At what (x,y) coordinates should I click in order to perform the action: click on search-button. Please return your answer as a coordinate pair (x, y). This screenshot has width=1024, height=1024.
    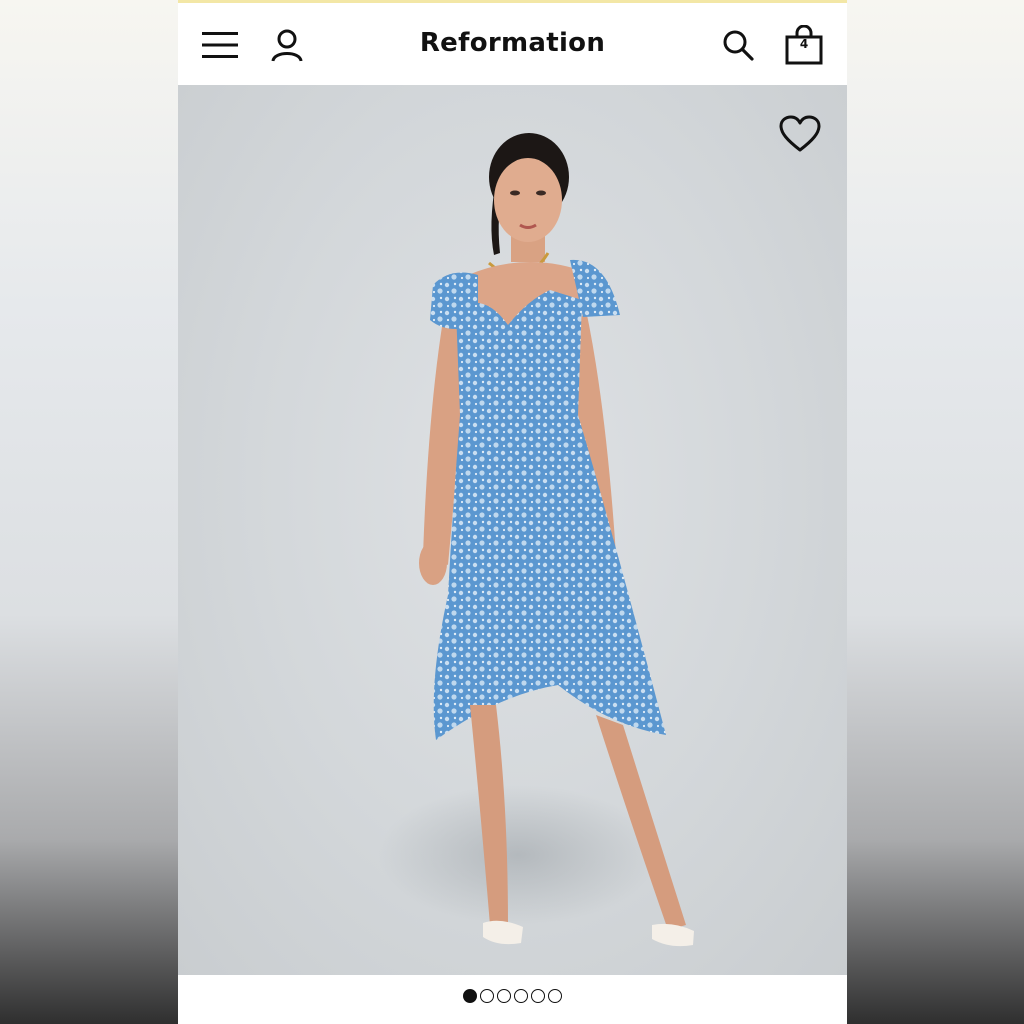
    Looking at the image, I should click on (738, 45).